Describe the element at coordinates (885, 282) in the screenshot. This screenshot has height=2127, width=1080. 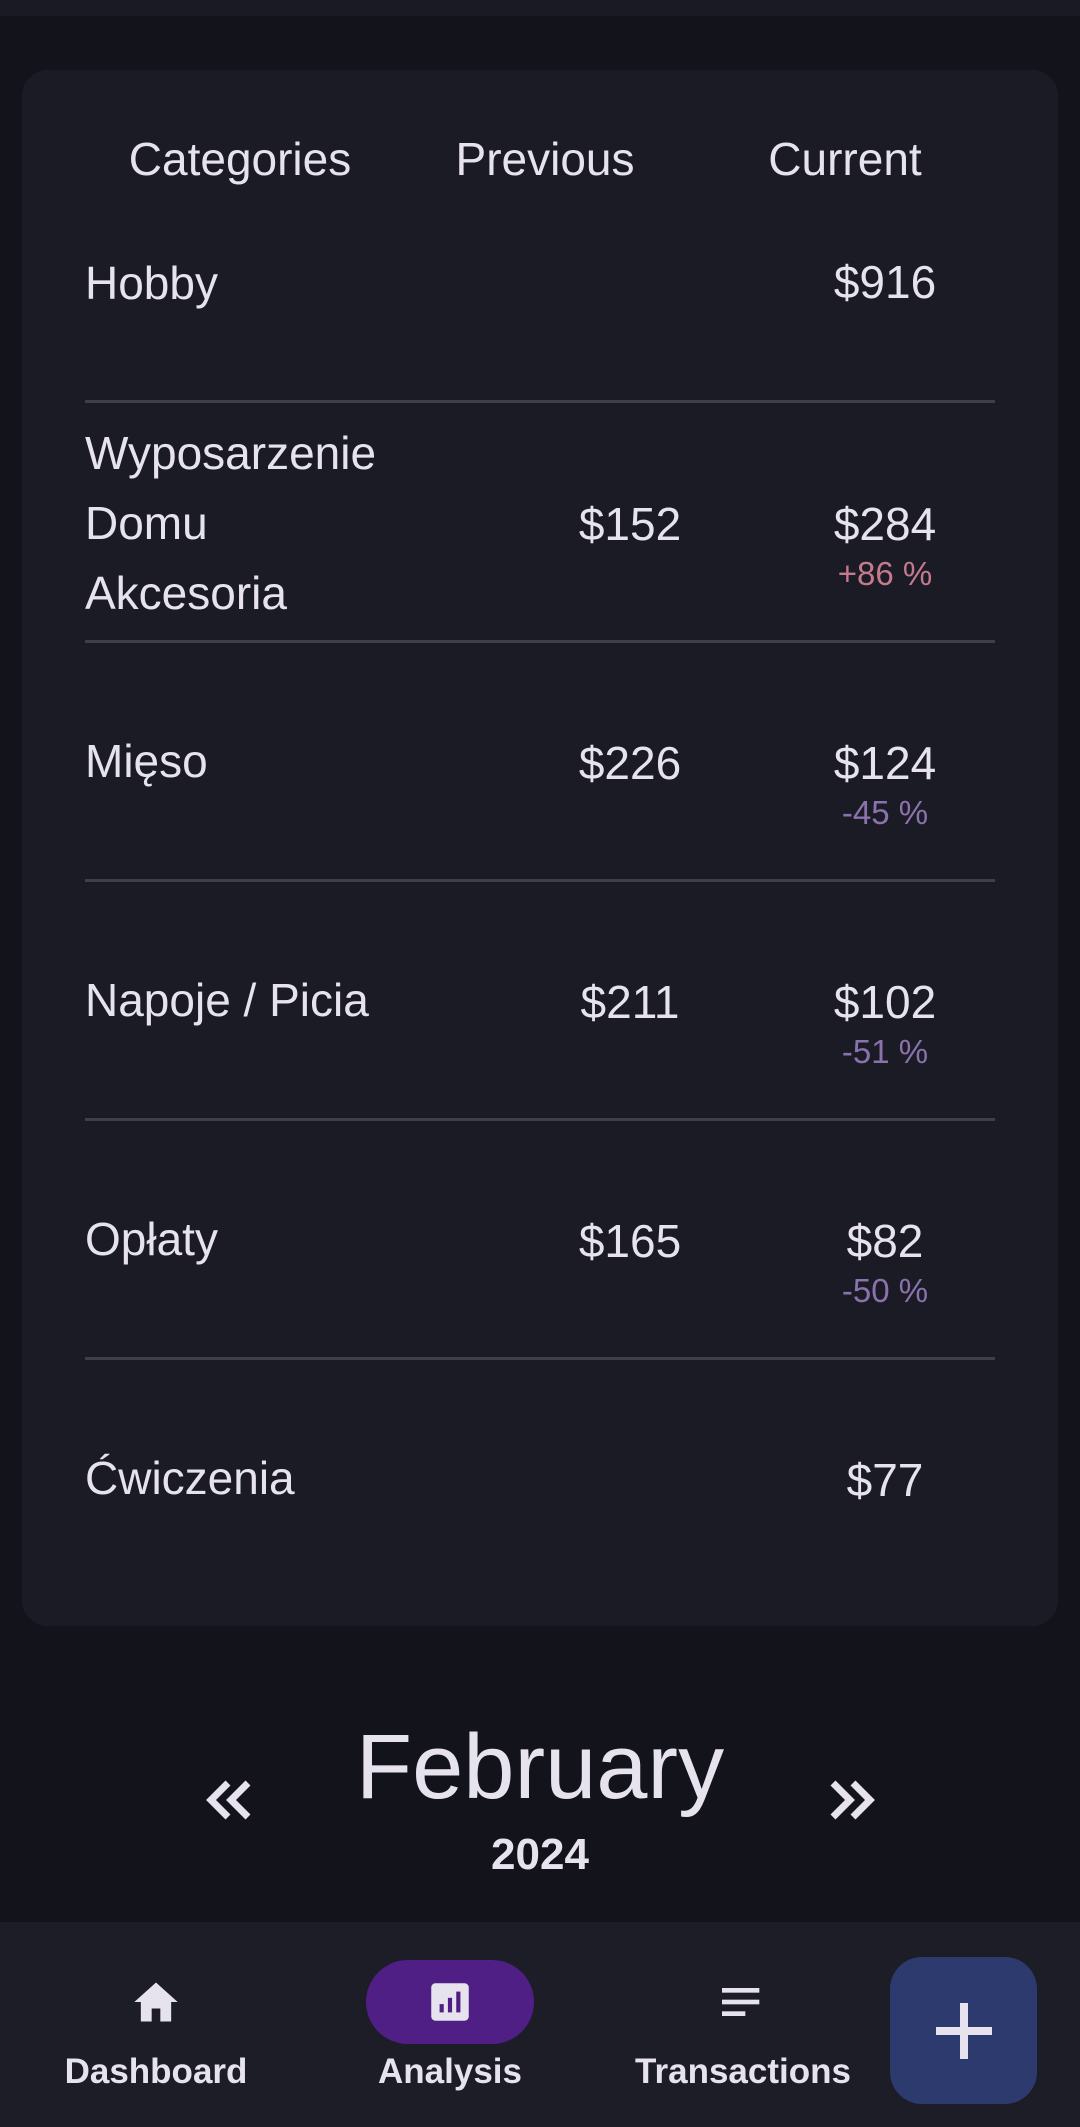
I see `current-amount: $916` at that location.